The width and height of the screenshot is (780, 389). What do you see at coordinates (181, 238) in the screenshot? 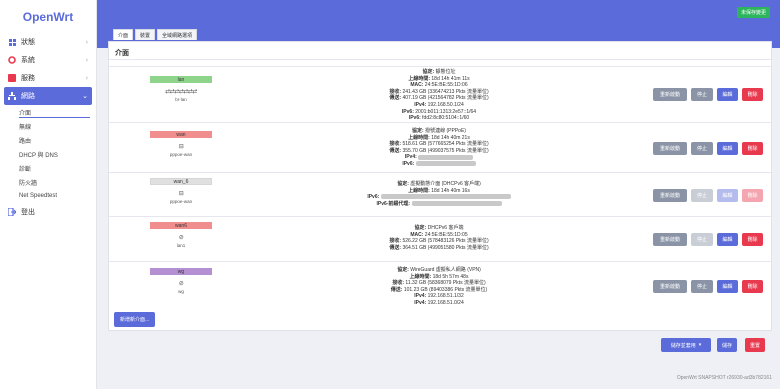
I see `port-icon: ⊘` at bounding box center [181, 238].